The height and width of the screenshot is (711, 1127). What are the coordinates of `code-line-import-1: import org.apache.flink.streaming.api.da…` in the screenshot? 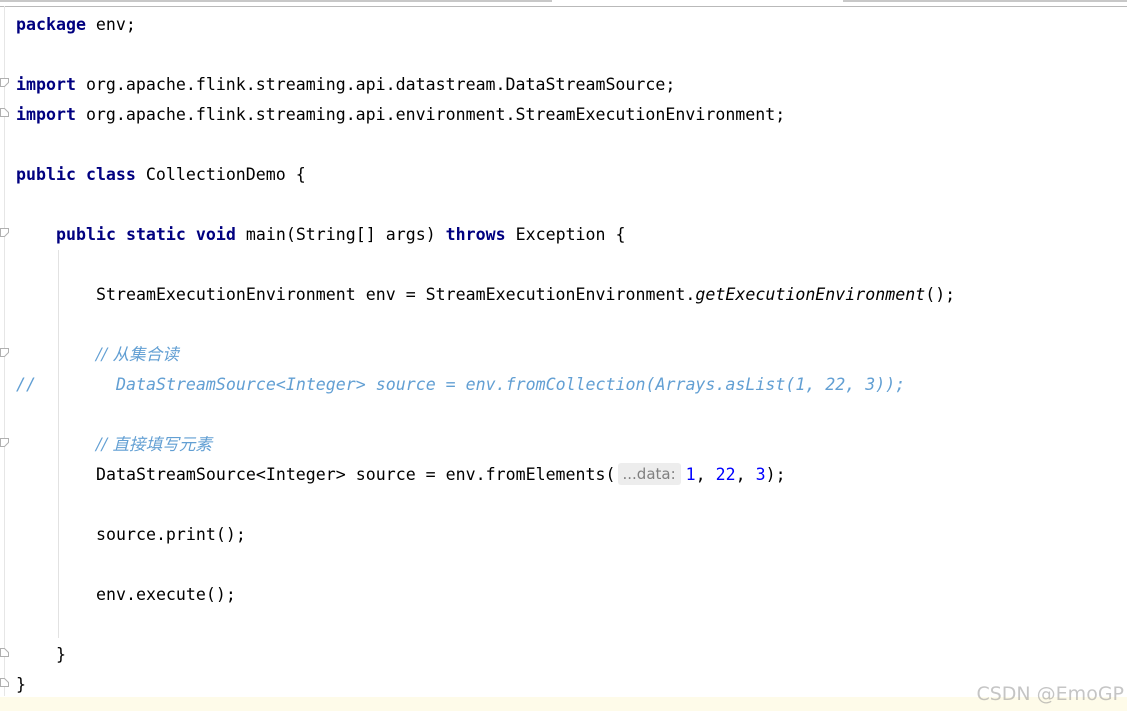 It's located at (345, 85).